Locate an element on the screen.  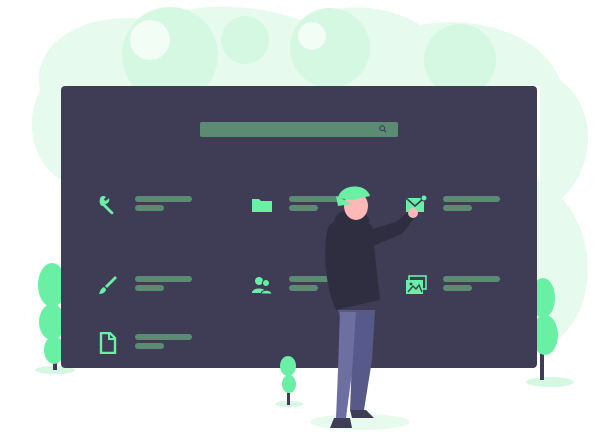
person-figure is located at coordinates (364, 308).